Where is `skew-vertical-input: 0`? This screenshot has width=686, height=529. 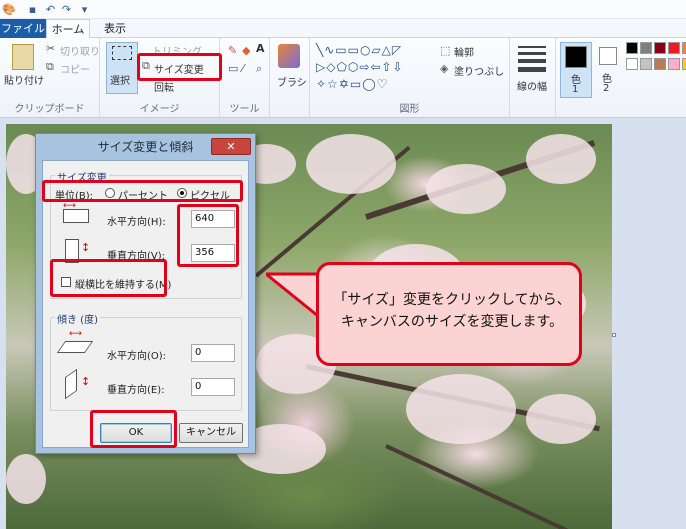
skew-vertical-input: 0 is located at coordinates (213, 387).